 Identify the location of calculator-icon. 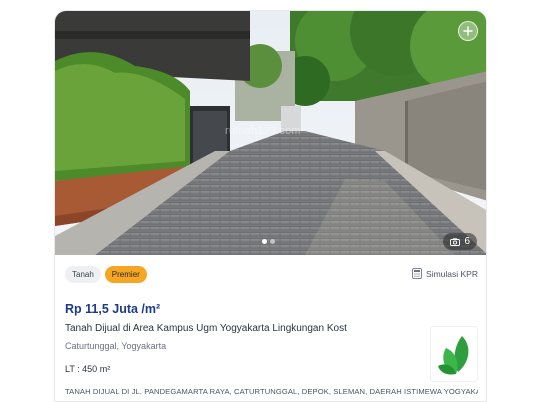
(417, 273).